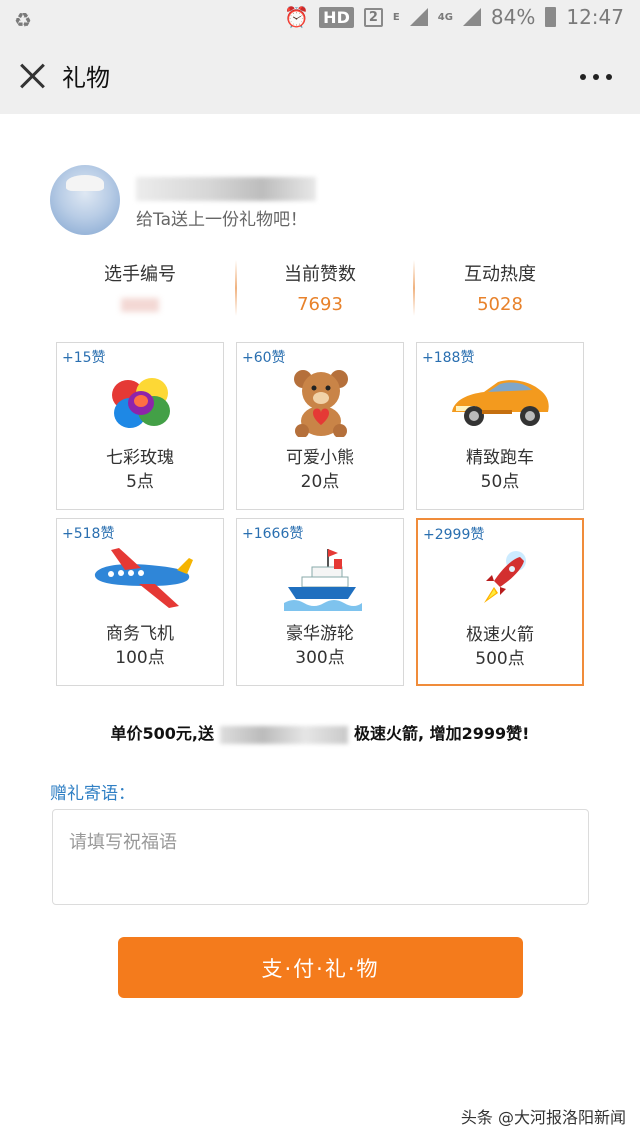  Describe the element at coordinates (595, 17) in the screenshot. I see `clock: 12:47` at that location.